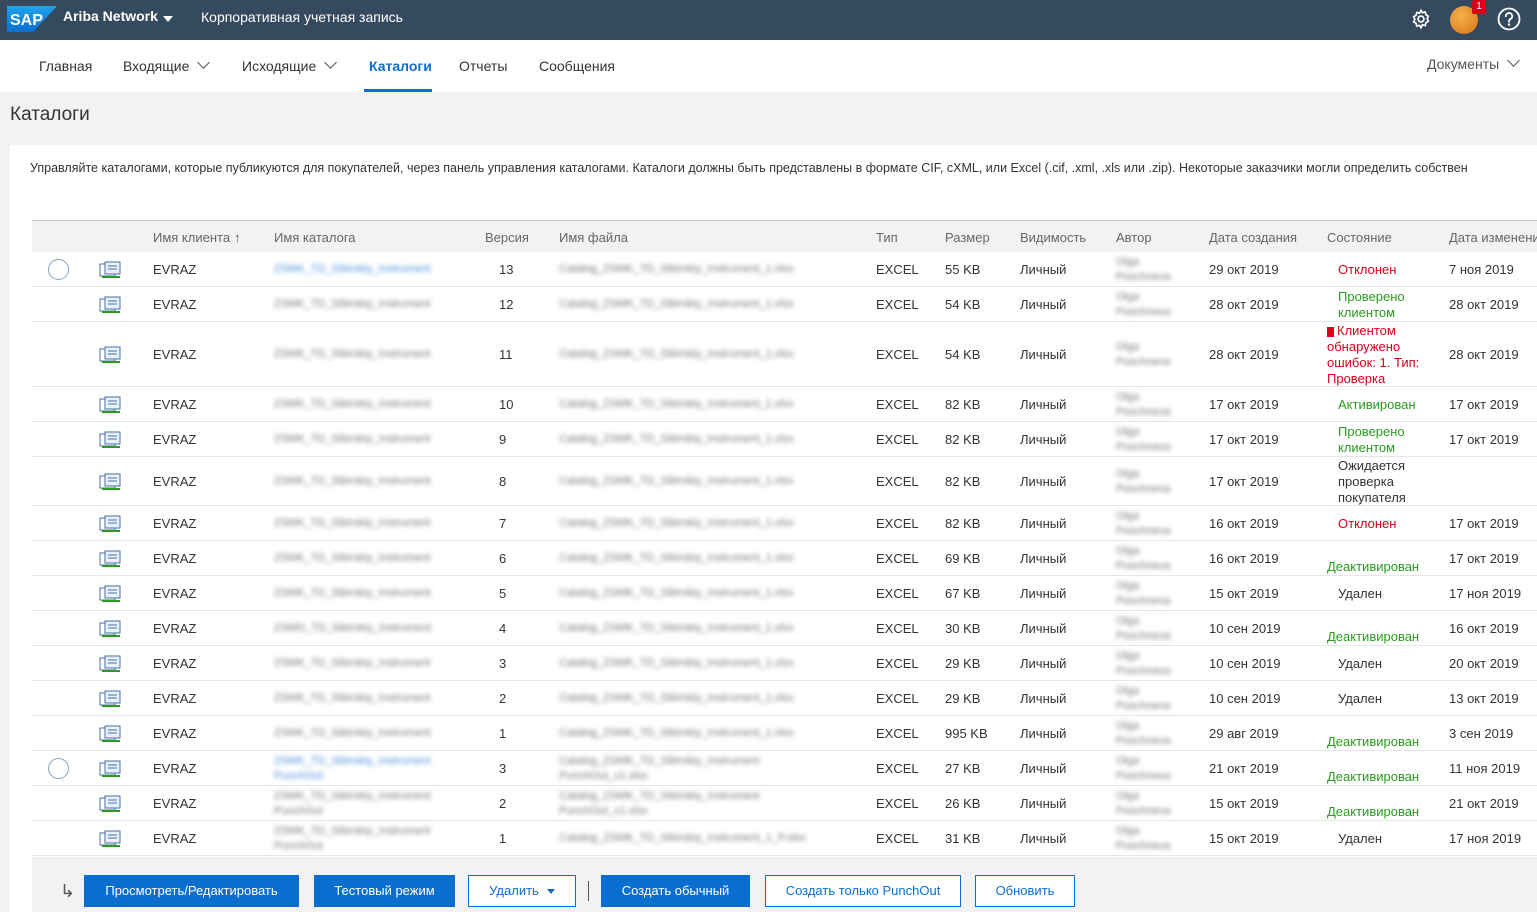  What do you see at coordinates (503, 768) in the screenshot?
I see `version: 3` at bounding box center [503, 768].